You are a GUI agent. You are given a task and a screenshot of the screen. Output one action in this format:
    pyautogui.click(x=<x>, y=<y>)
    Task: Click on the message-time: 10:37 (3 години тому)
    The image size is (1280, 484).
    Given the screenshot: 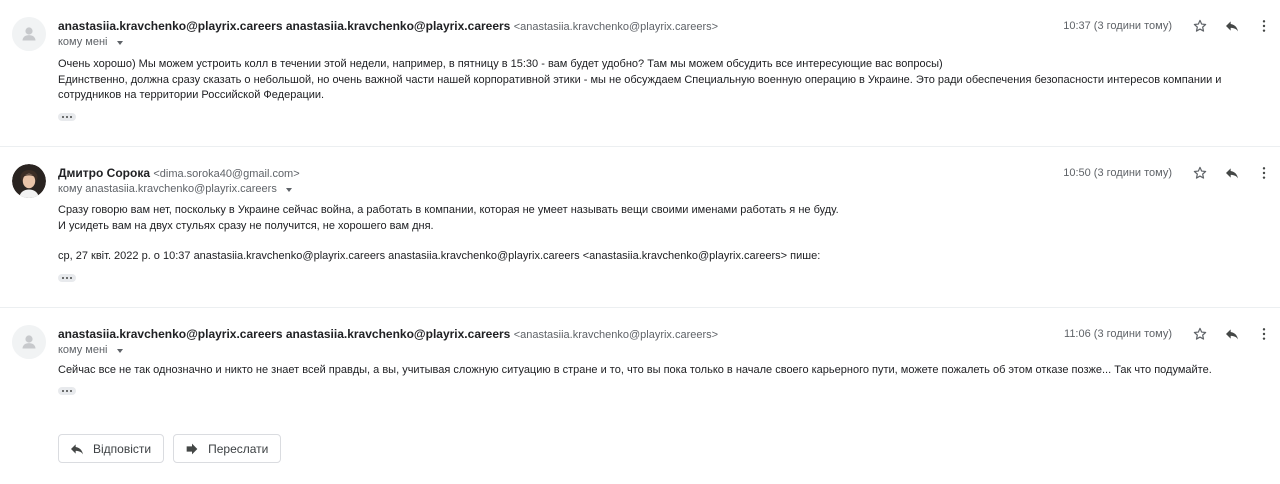 What is the action you would take?
    pyautogui.click(x=1117, y=26)
    